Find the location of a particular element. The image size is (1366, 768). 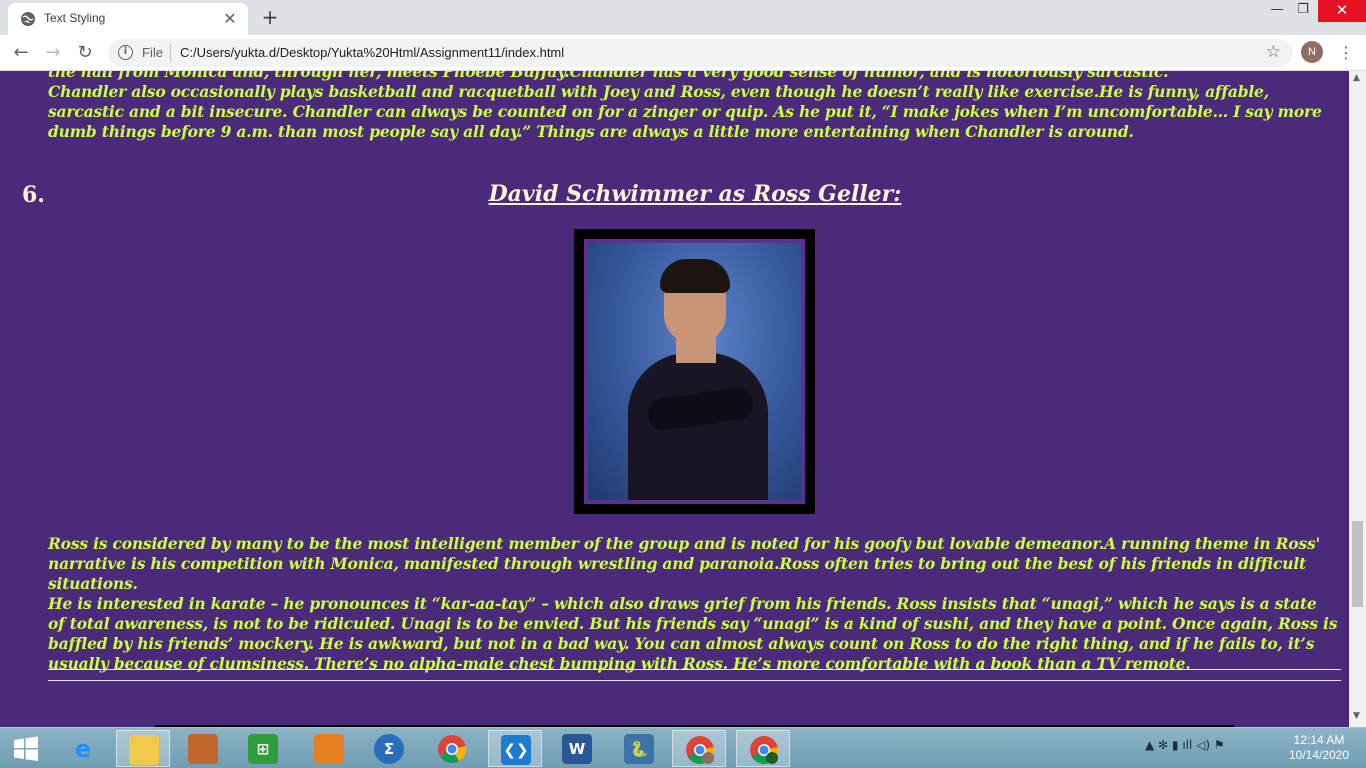

browser-menu-icon: ⋮ is located at coordinates (1346, 53).